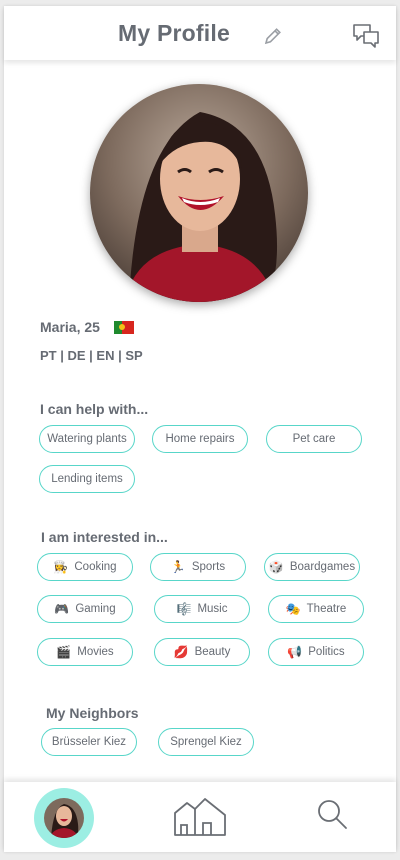  What do you see at coordinates (206, 742) in the screenshot?
I see `neighbor-chip-sprengel-kiez: Sprengel Kiez` at bounding box center [206, 742].